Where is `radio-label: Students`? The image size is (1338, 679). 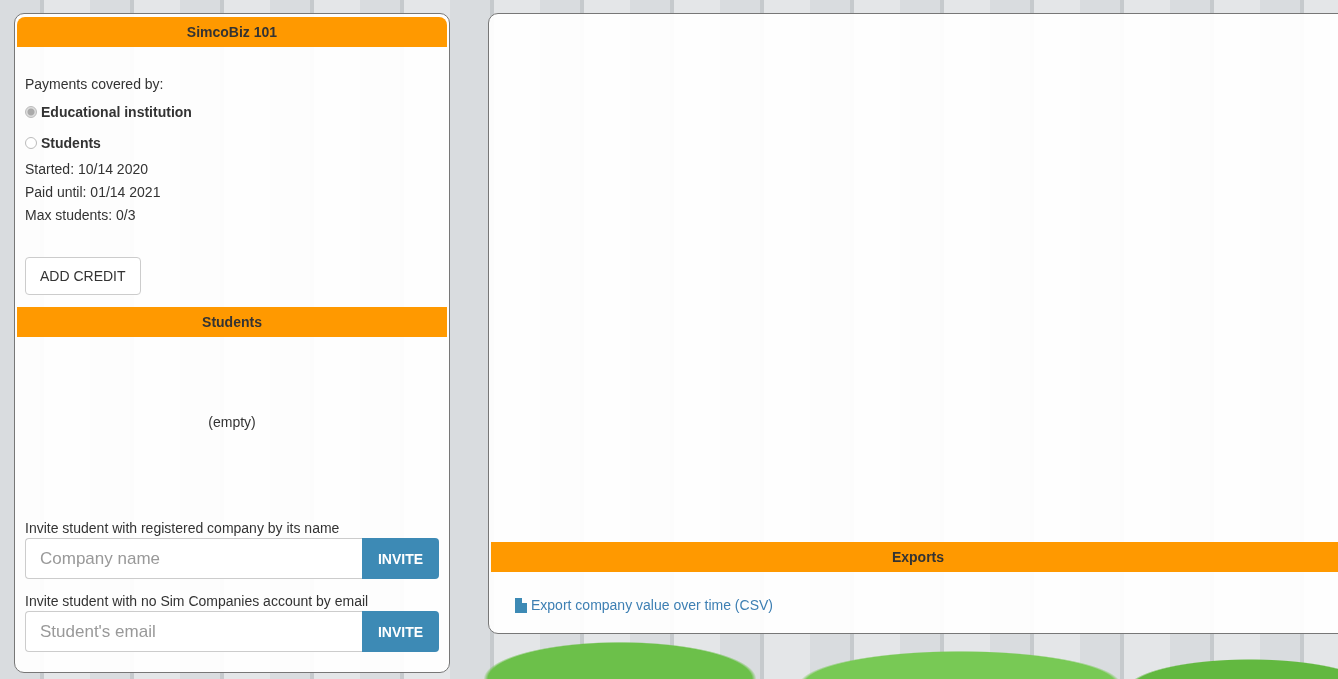
radio-label: Students is located at coordinates (71, 142).